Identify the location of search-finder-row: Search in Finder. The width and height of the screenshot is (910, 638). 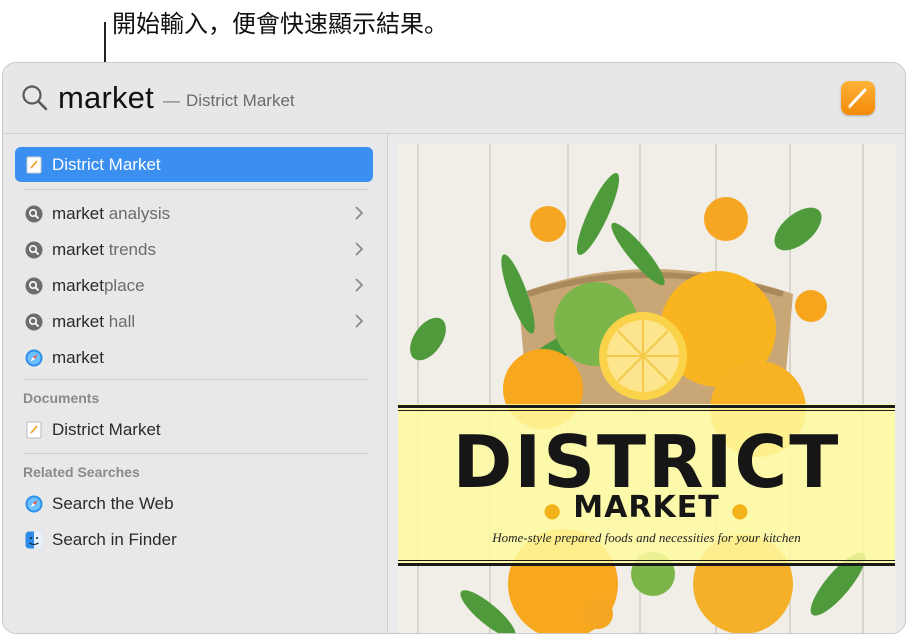
(194, 539).